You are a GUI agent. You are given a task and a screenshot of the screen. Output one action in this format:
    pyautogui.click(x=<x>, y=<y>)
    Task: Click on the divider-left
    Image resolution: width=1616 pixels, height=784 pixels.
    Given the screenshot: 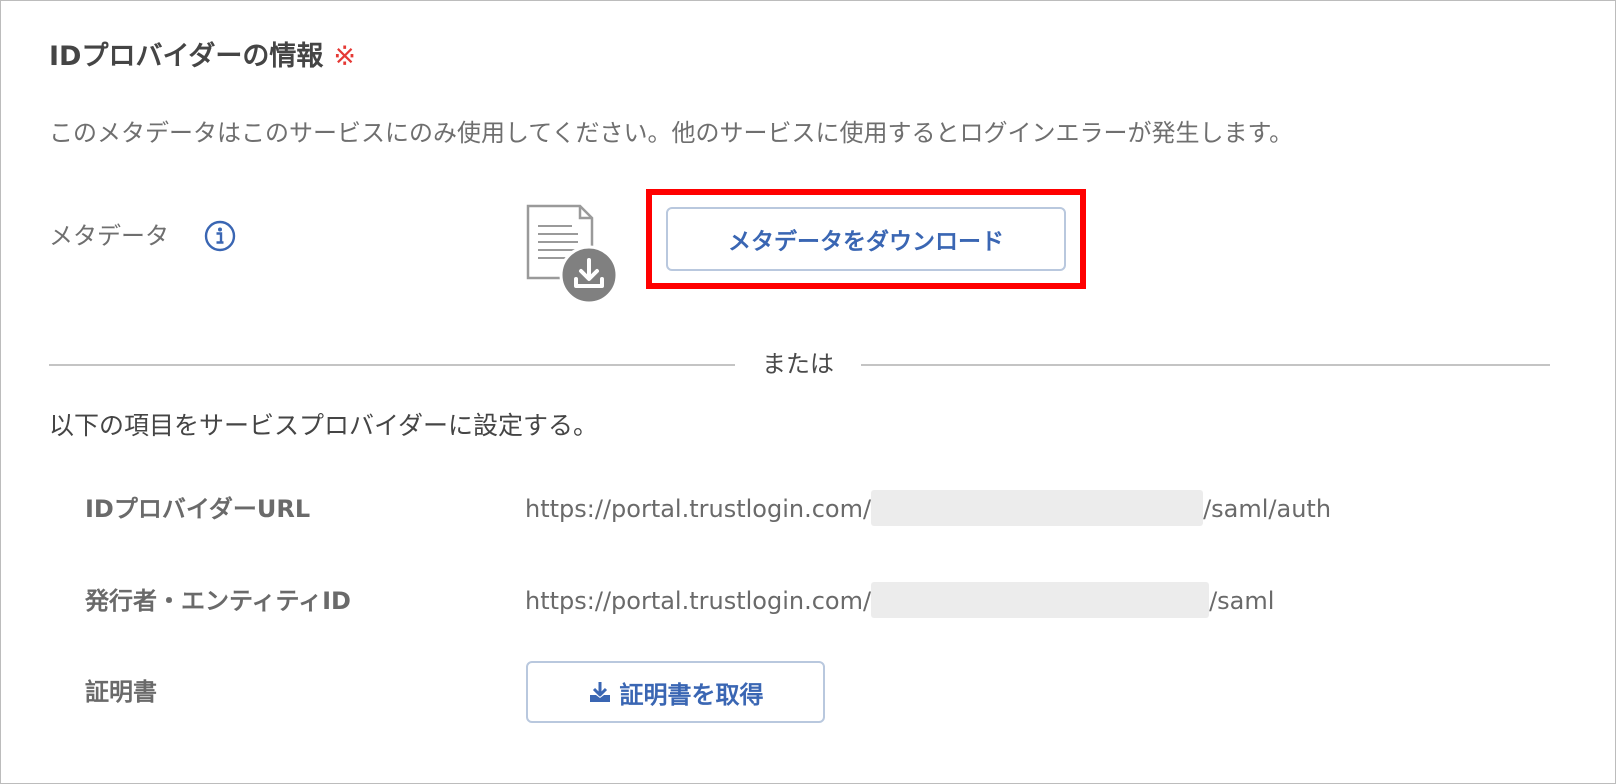 What is the action you would take?
    pyautogui.click(x=392, y=365)
    